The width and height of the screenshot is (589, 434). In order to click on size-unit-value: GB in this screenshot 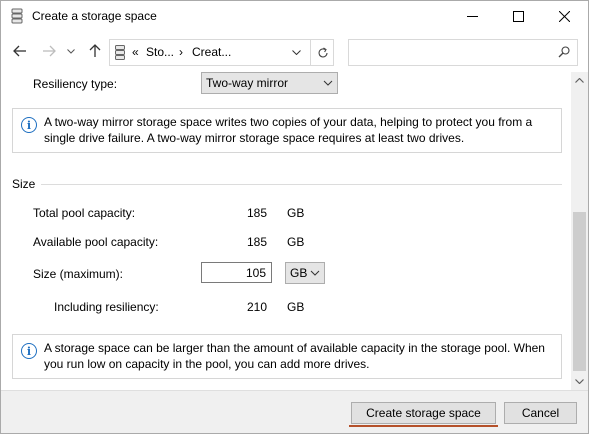, I will do `click(299, 273)`.